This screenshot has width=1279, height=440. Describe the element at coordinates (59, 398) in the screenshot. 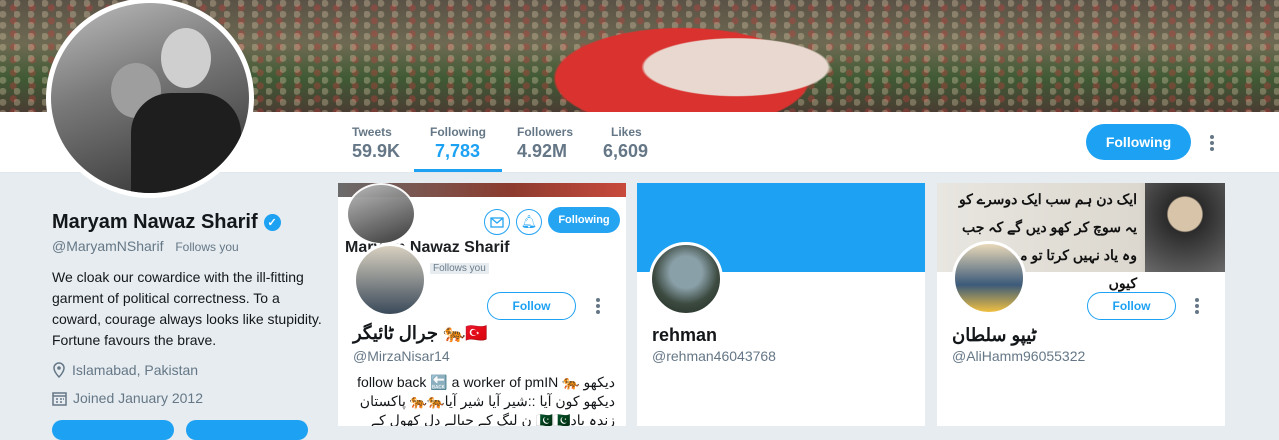

I see `calendar-icon` at that location.